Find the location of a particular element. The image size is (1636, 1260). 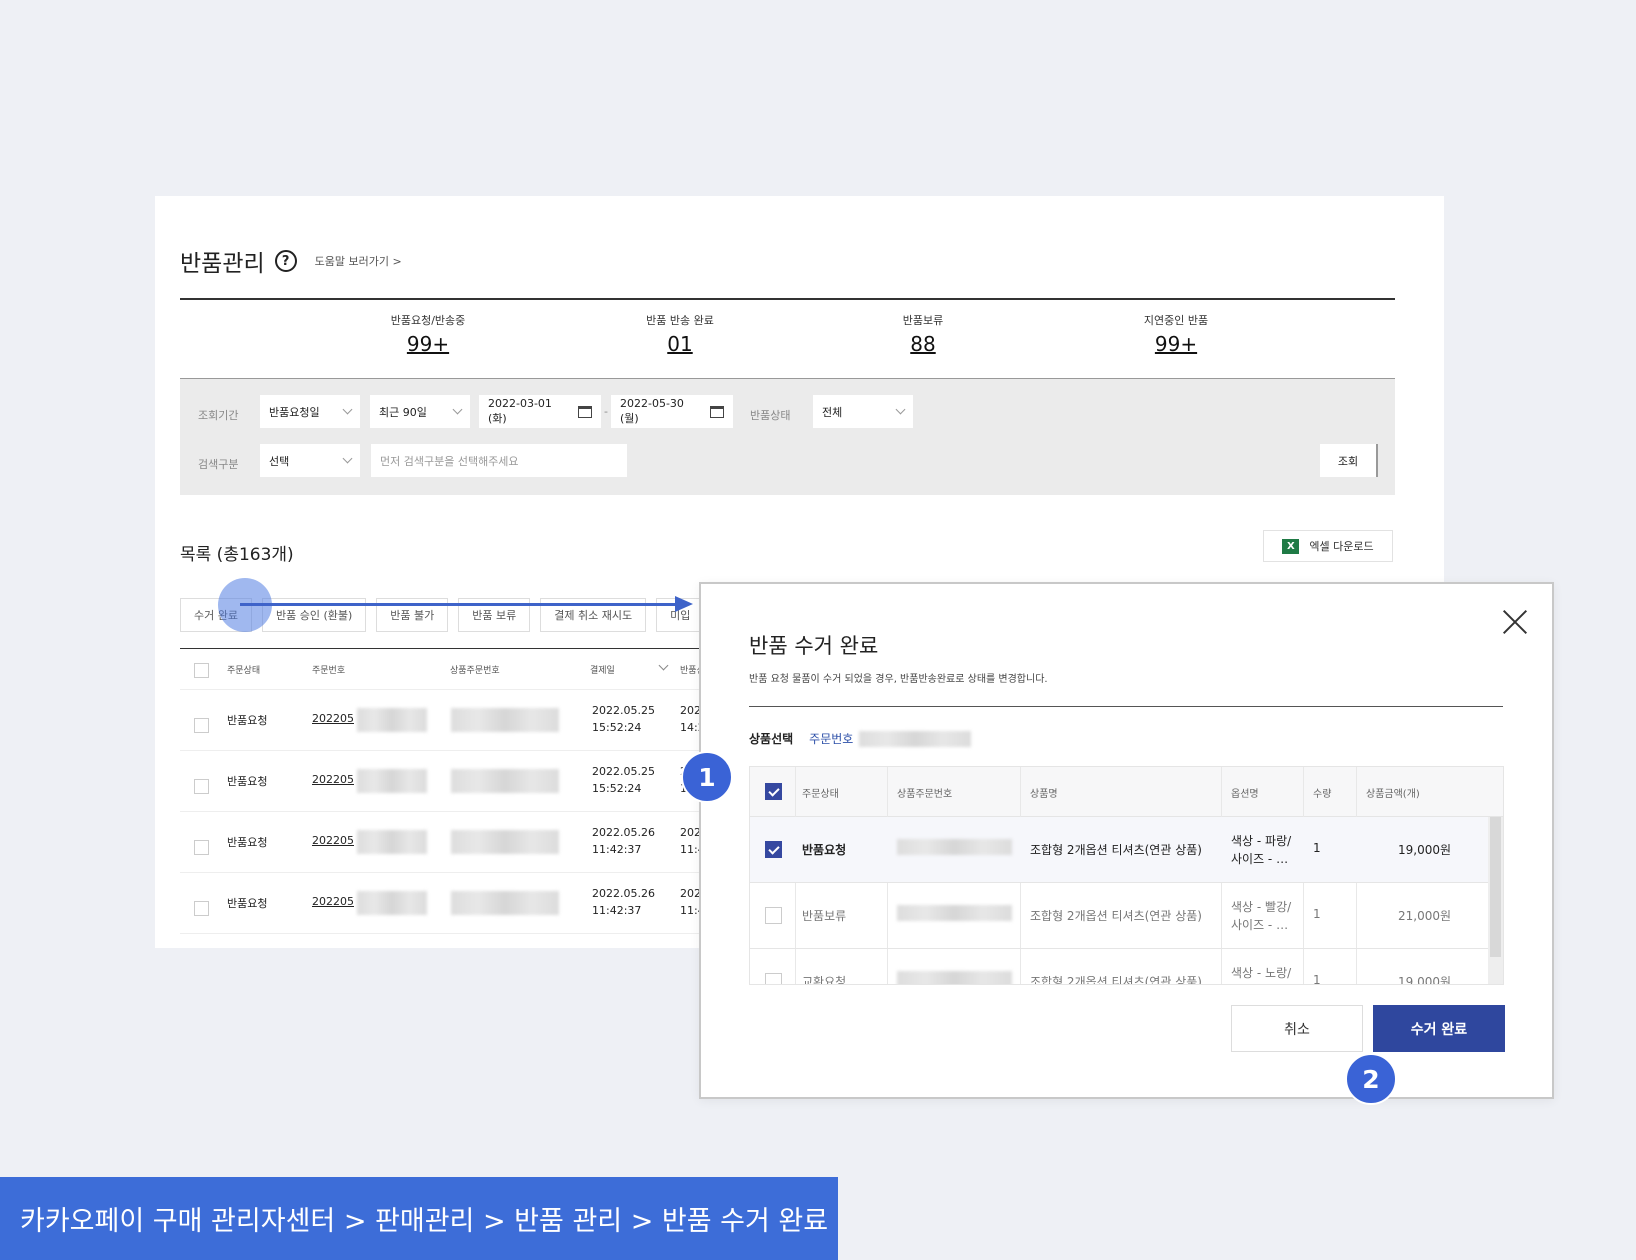

status-label: 반품상태 is located at coordinates (770, 415).